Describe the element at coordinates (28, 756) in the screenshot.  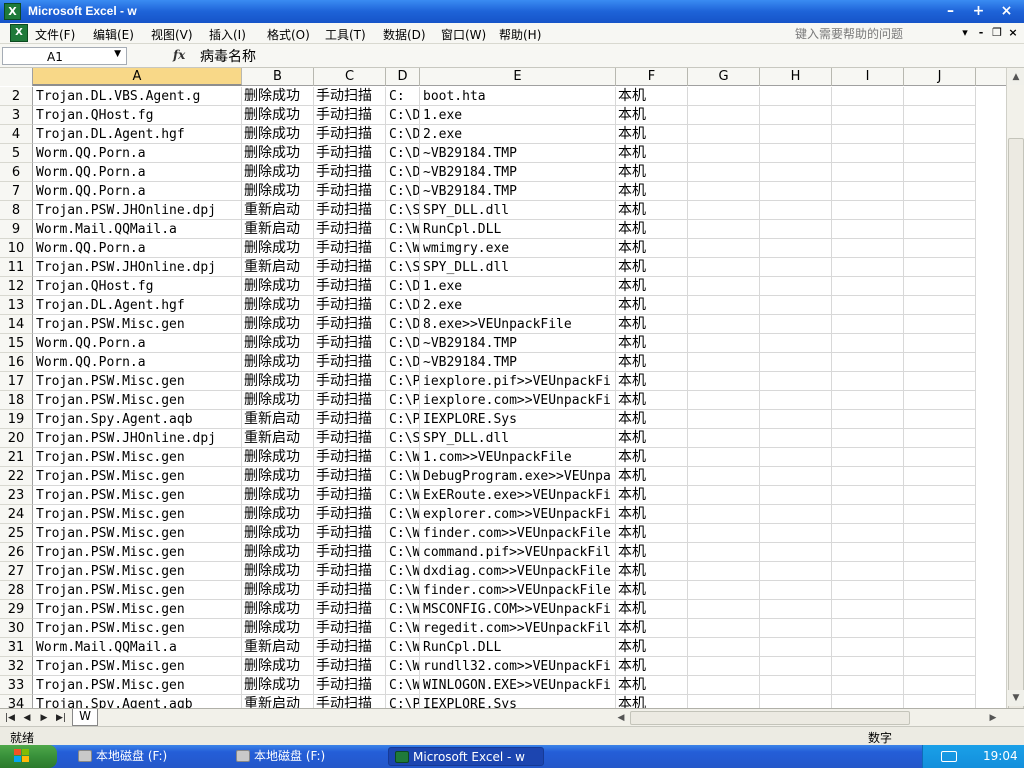
I see `start-button` at that location.